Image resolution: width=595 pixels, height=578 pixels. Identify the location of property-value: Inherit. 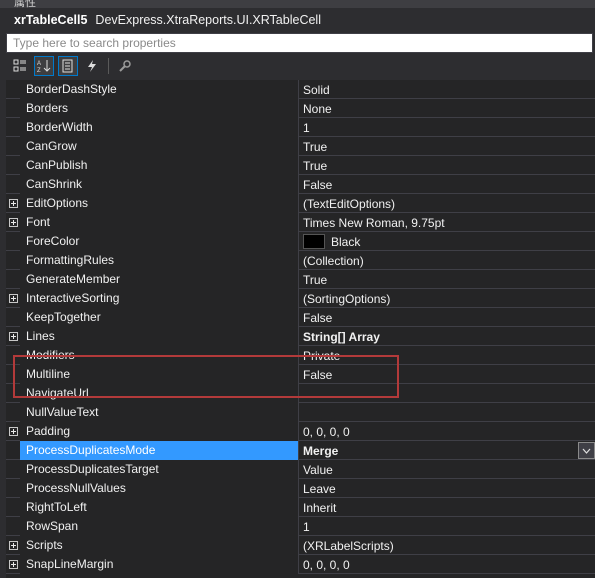
(446, 507).